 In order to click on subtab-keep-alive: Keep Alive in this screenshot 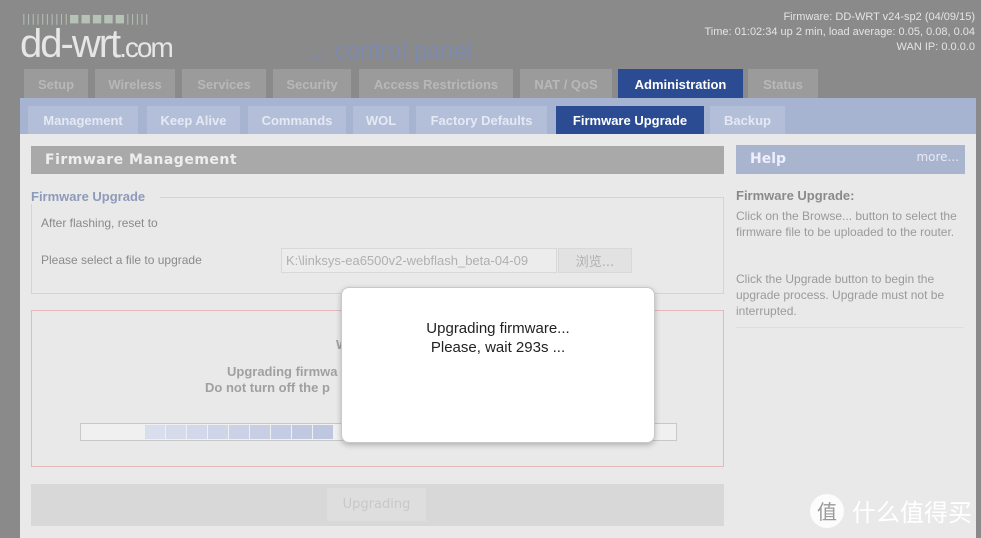, I will do `click(193, 120)`.